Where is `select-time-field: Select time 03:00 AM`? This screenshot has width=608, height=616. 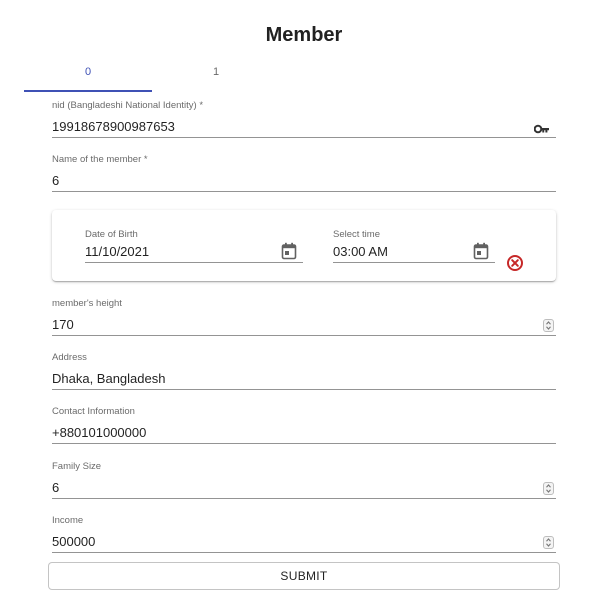
select-time-field: Select time 03:00 AM is located at coordinates (414, 246).